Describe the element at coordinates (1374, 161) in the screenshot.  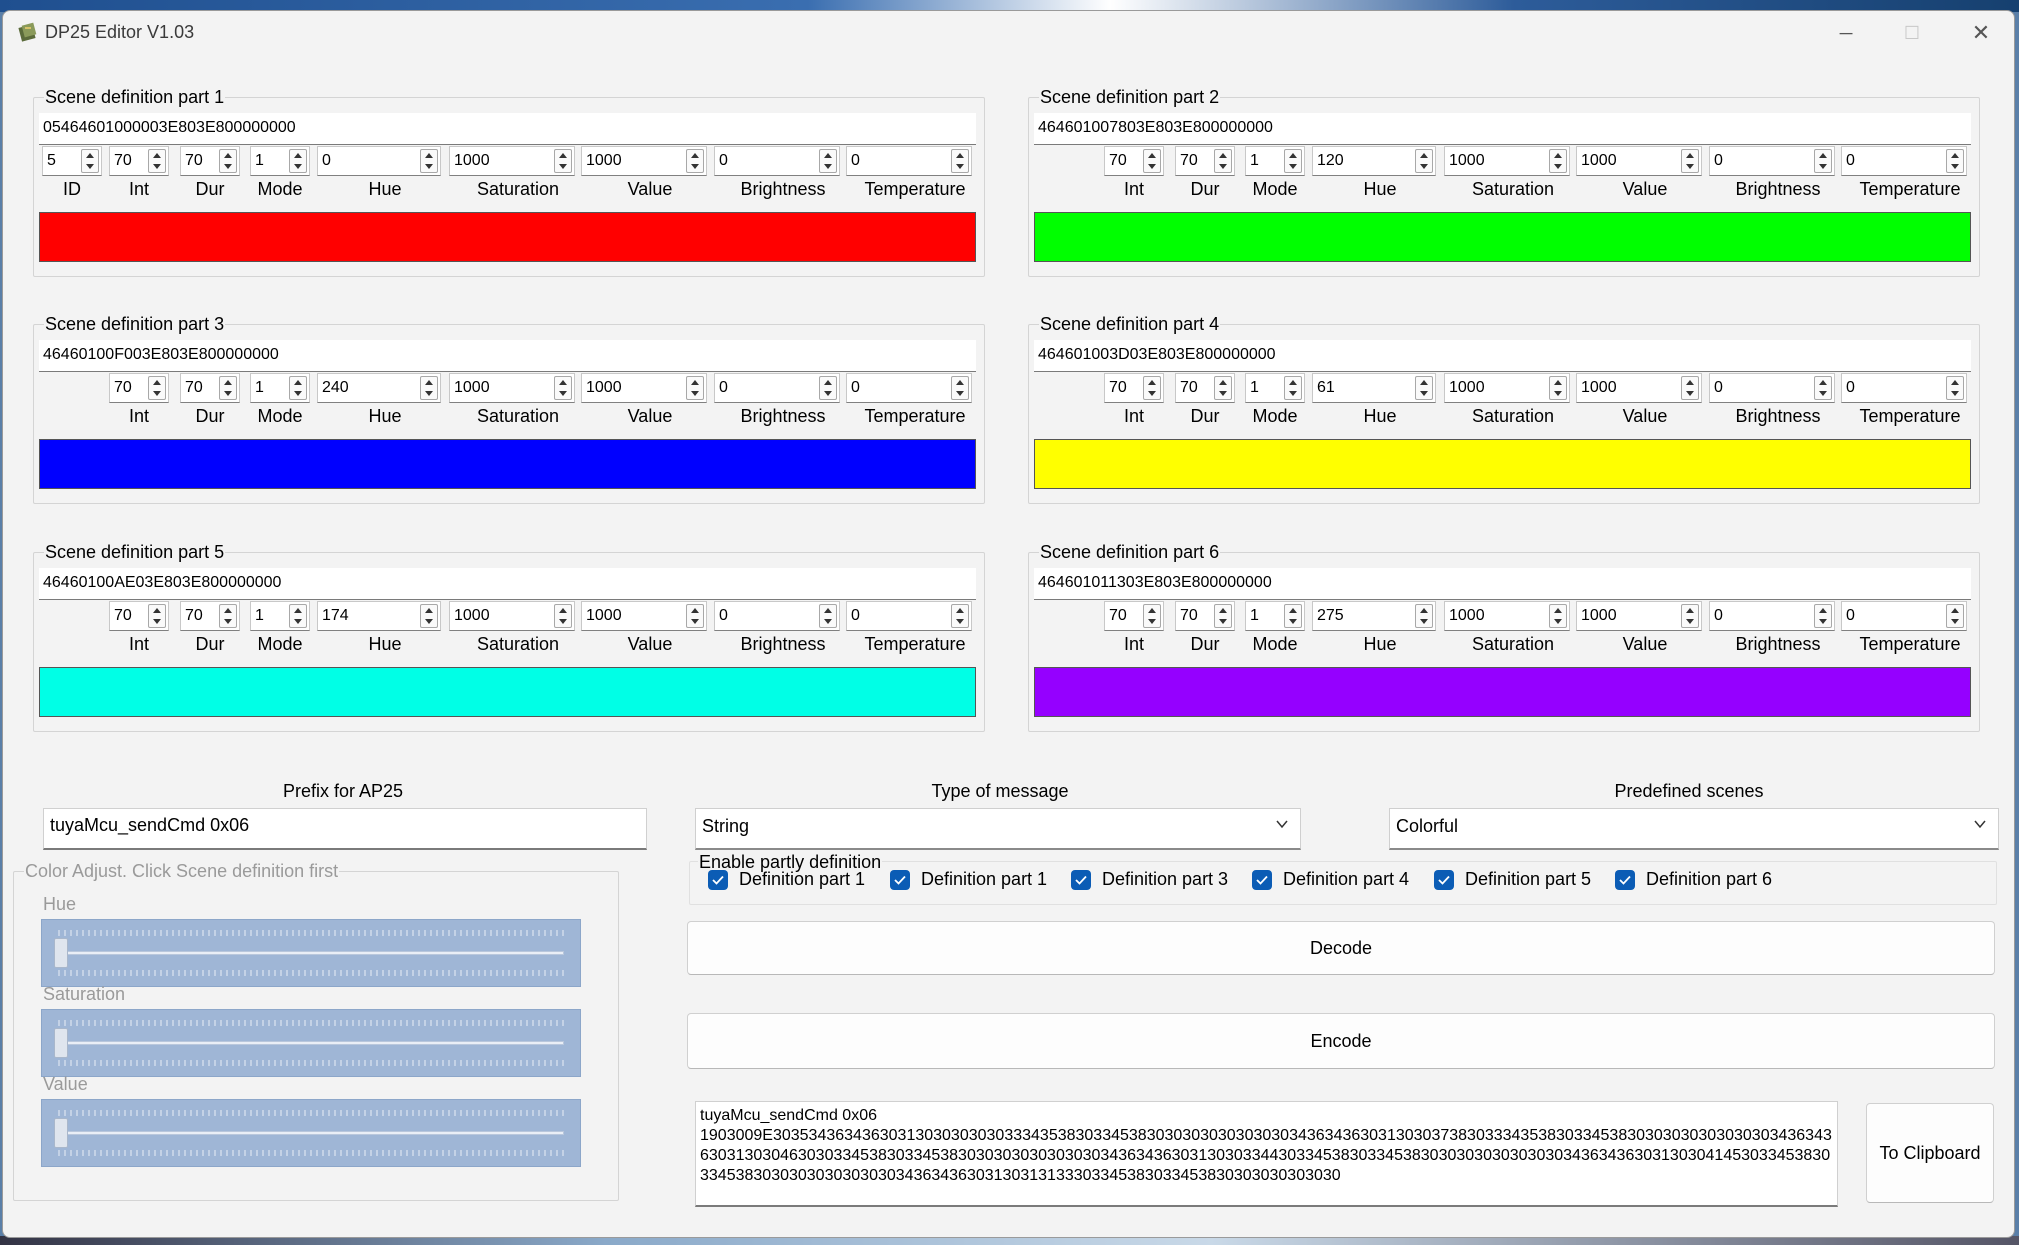
I see `hue-spinner: 120` at that location.